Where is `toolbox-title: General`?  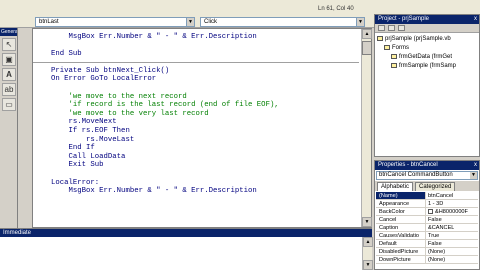
toolbox-title: General is located at coordinates (8, 32).